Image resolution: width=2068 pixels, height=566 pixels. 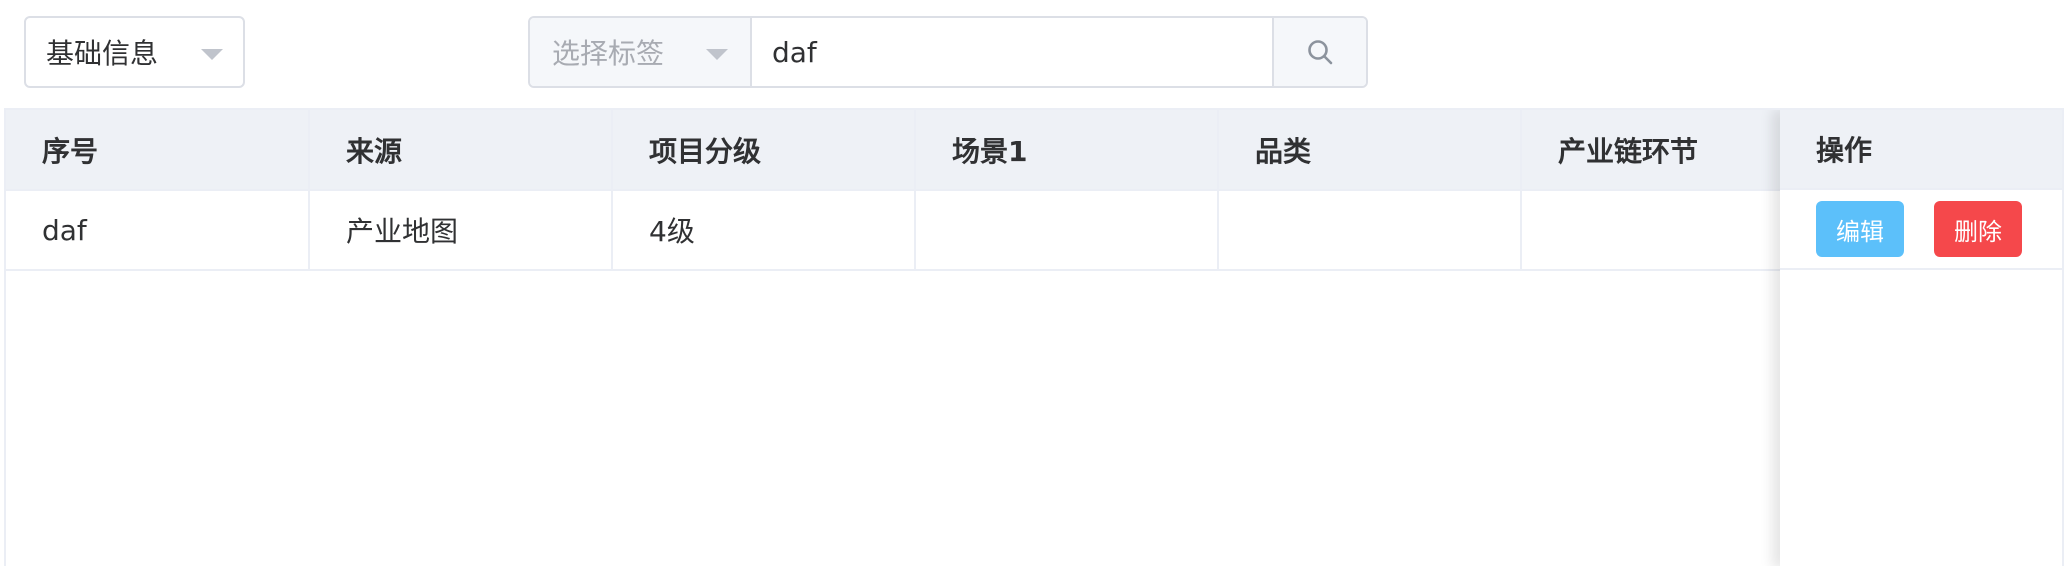 I want to click on cell-source: 产业地图, so click(x=461, y=230).